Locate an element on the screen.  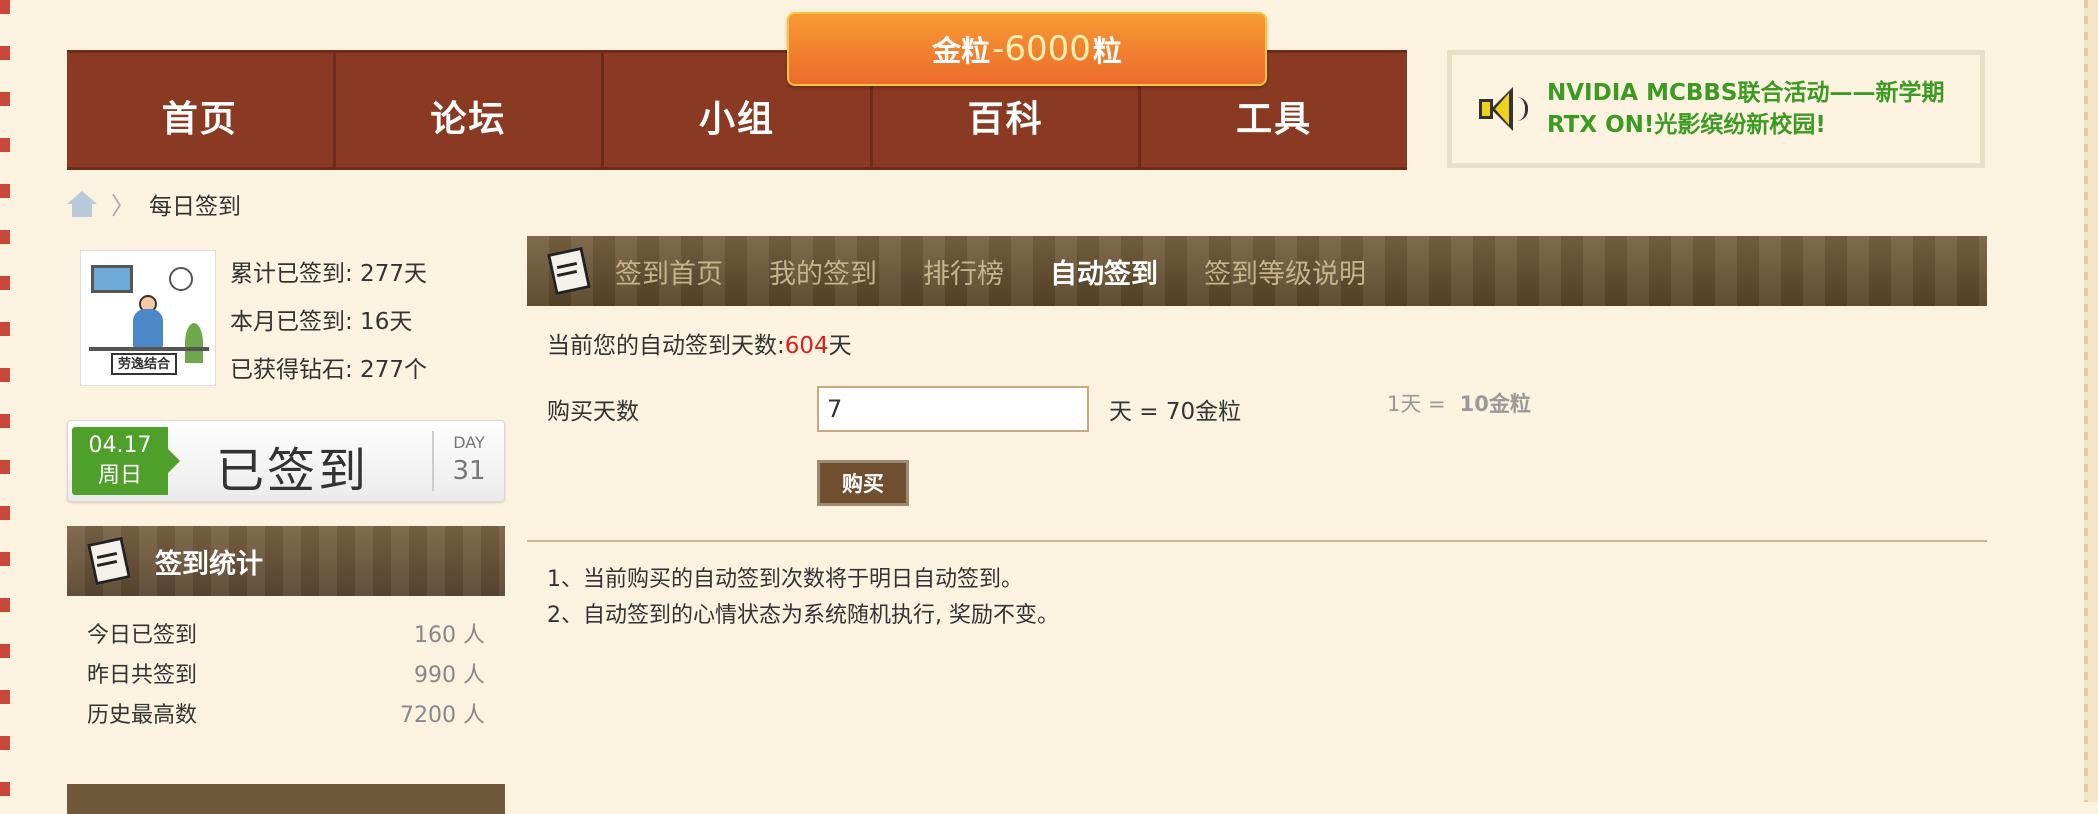
stat-row: 昨日共签到 990 人 is located at coordinates (286, 676).